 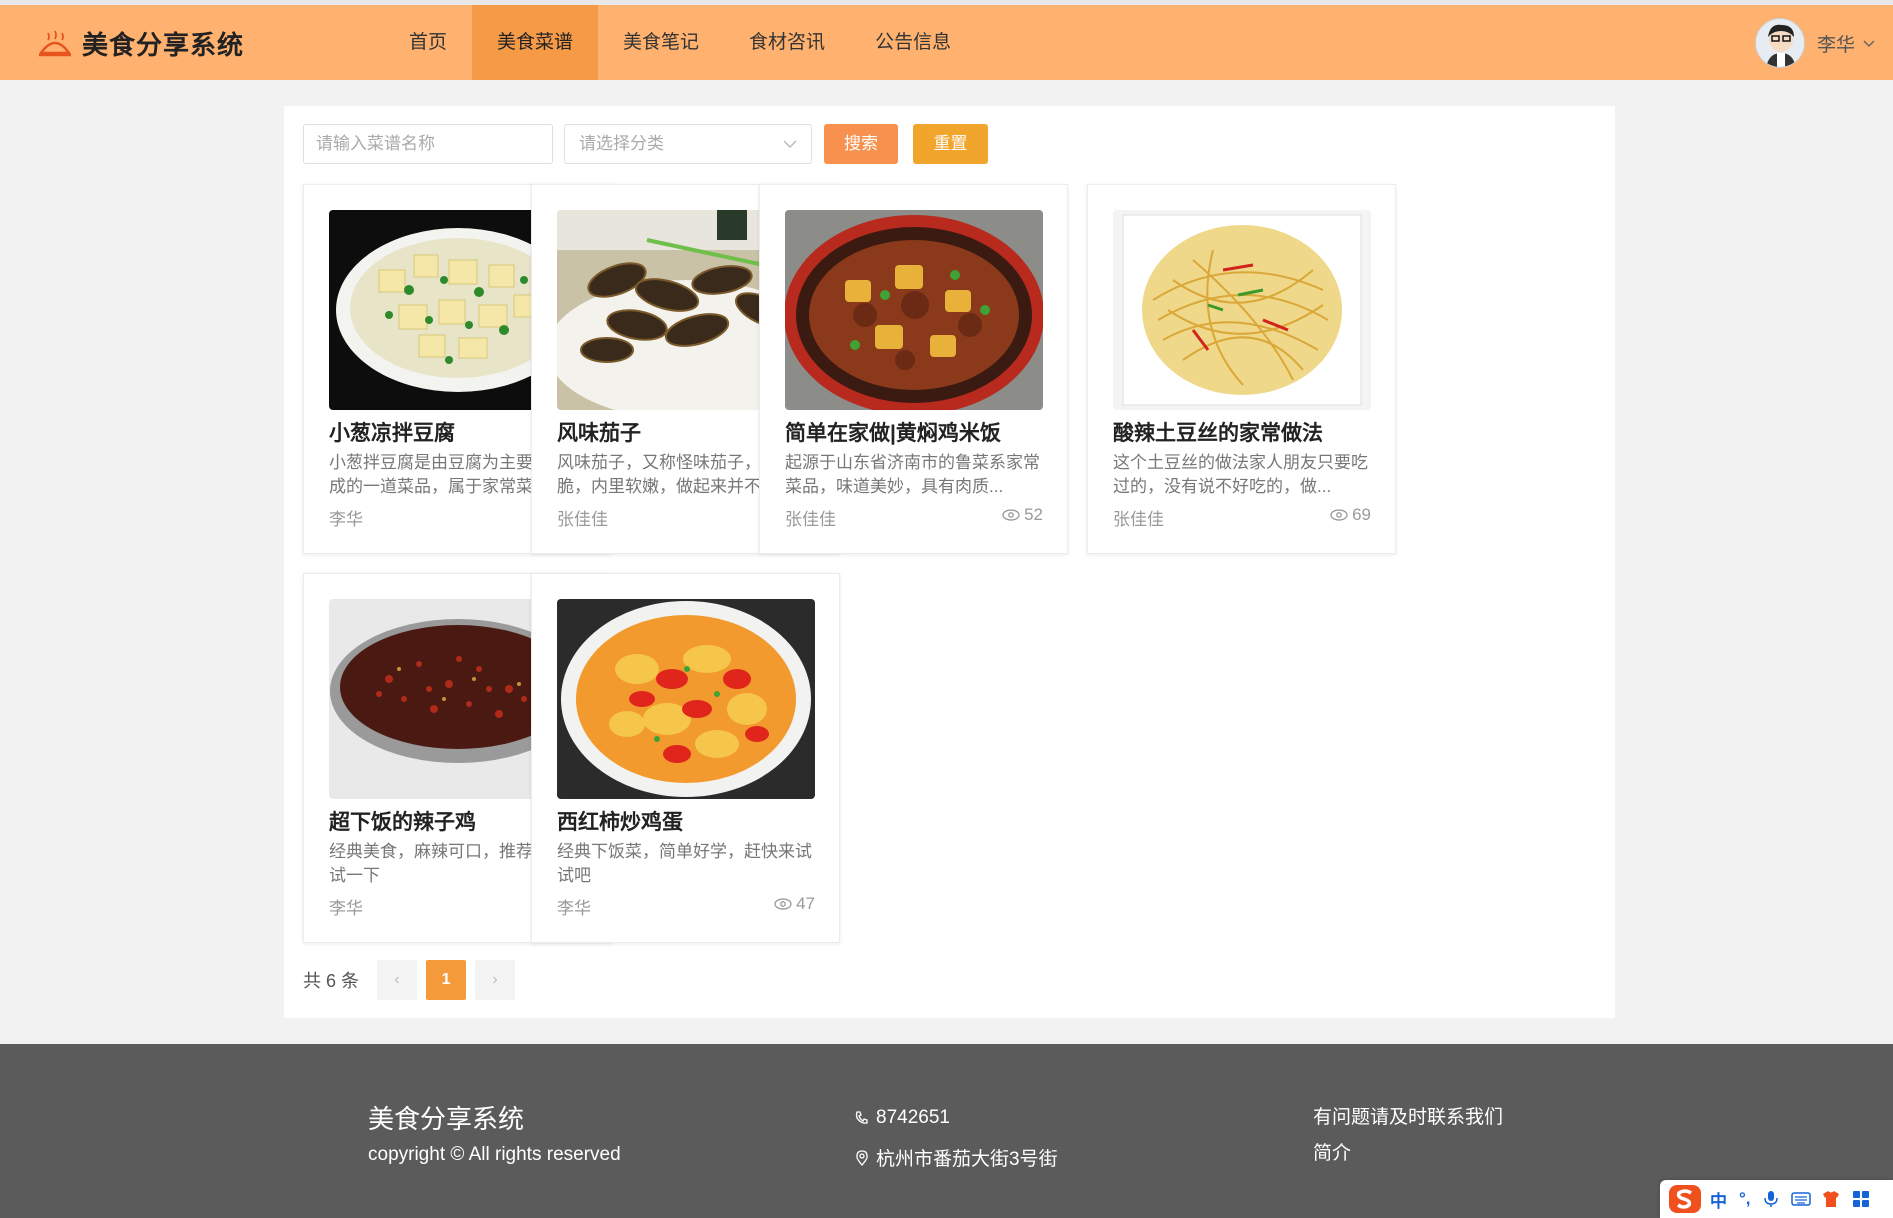 What do you see at coordinates (1771, 1199) in the screenshot?
I see `microphone-icon` at bounding box center [1771, 1199].